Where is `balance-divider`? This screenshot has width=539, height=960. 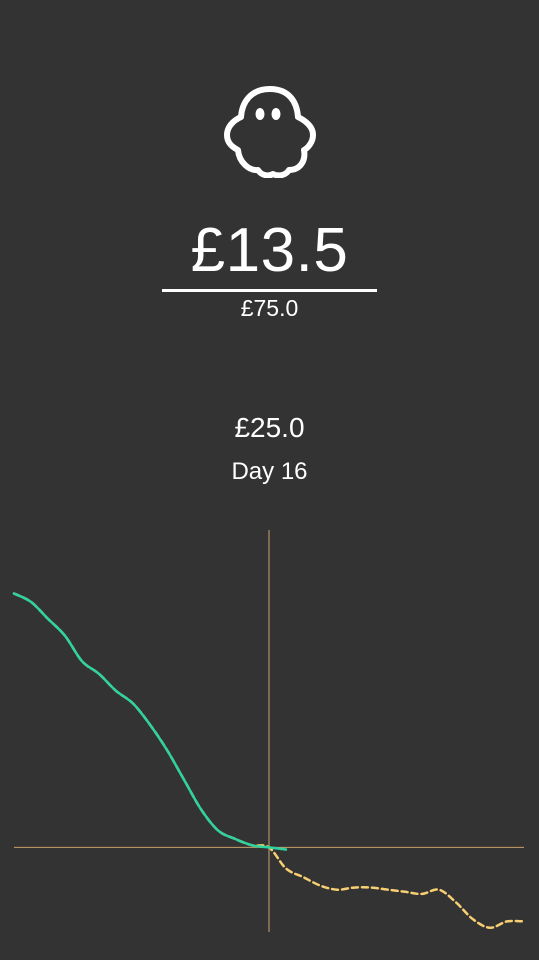
balance-divider is located at coordinates (269, 290).